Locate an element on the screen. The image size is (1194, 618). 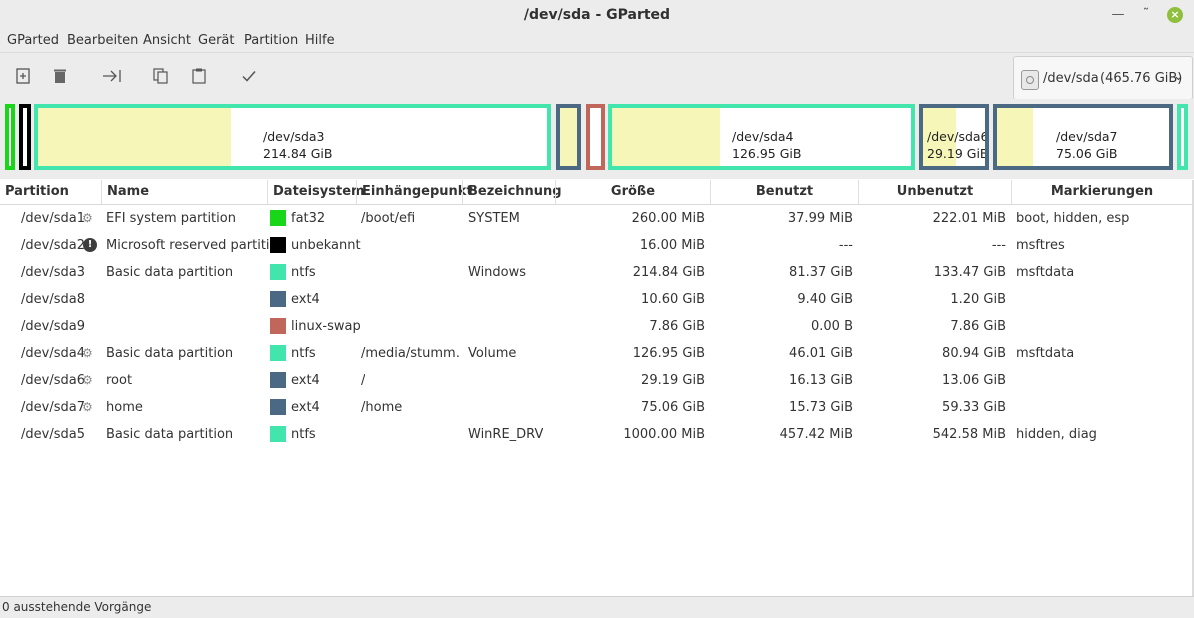
minimize-icon: — is located at coordinates (1118, 15).